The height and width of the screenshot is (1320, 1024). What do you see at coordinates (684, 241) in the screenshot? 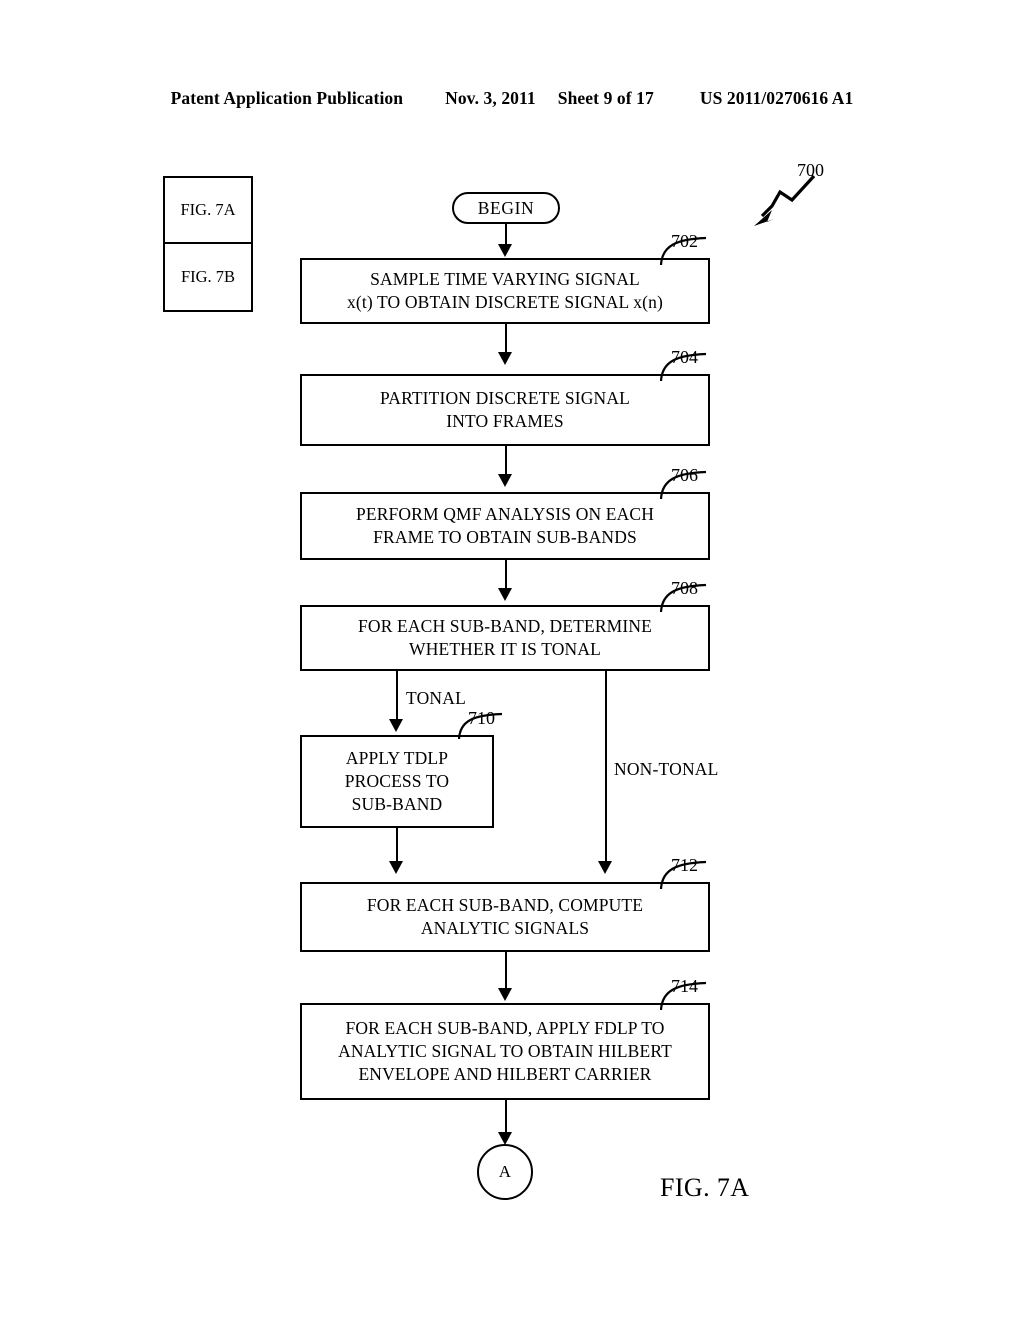
I see `reference-numeral-702: 702` at bounding box center [684, 241].